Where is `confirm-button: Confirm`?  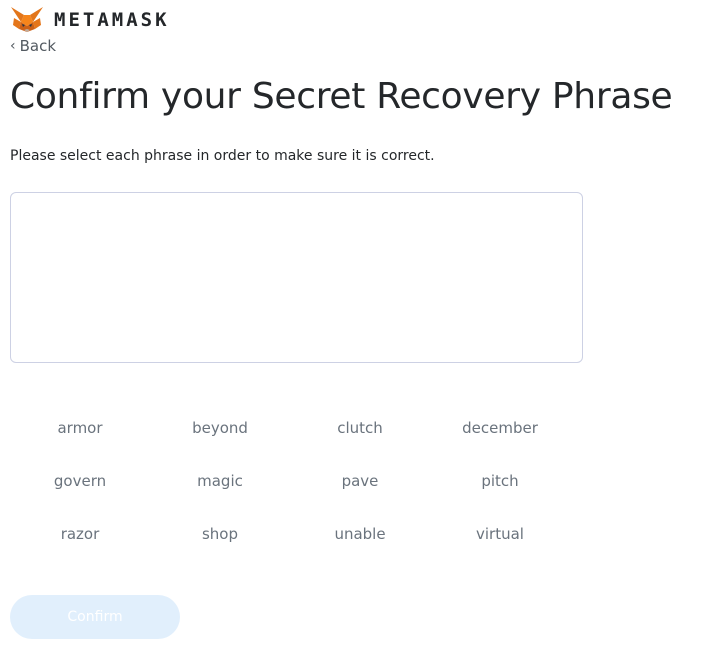
confirm-button: Confirm is located at coordinates (95, 617).